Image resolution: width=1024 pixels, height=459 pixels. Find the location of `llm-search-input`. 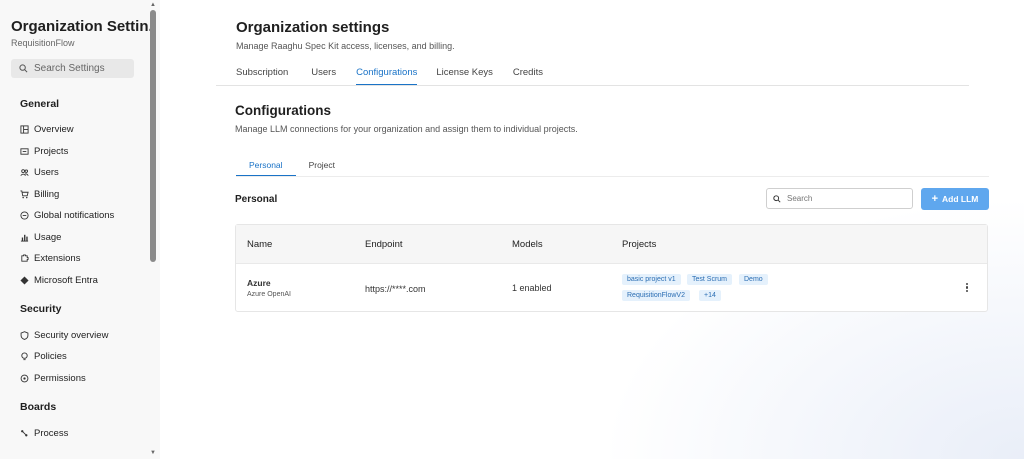

llm-search-input is located at coordinates (842, 198).